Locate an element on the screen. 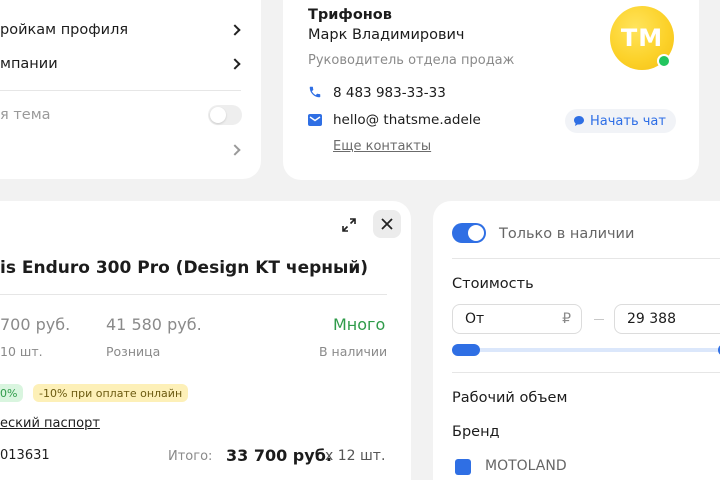  price-from-placeholder: От is located at coordinates (475, 319).